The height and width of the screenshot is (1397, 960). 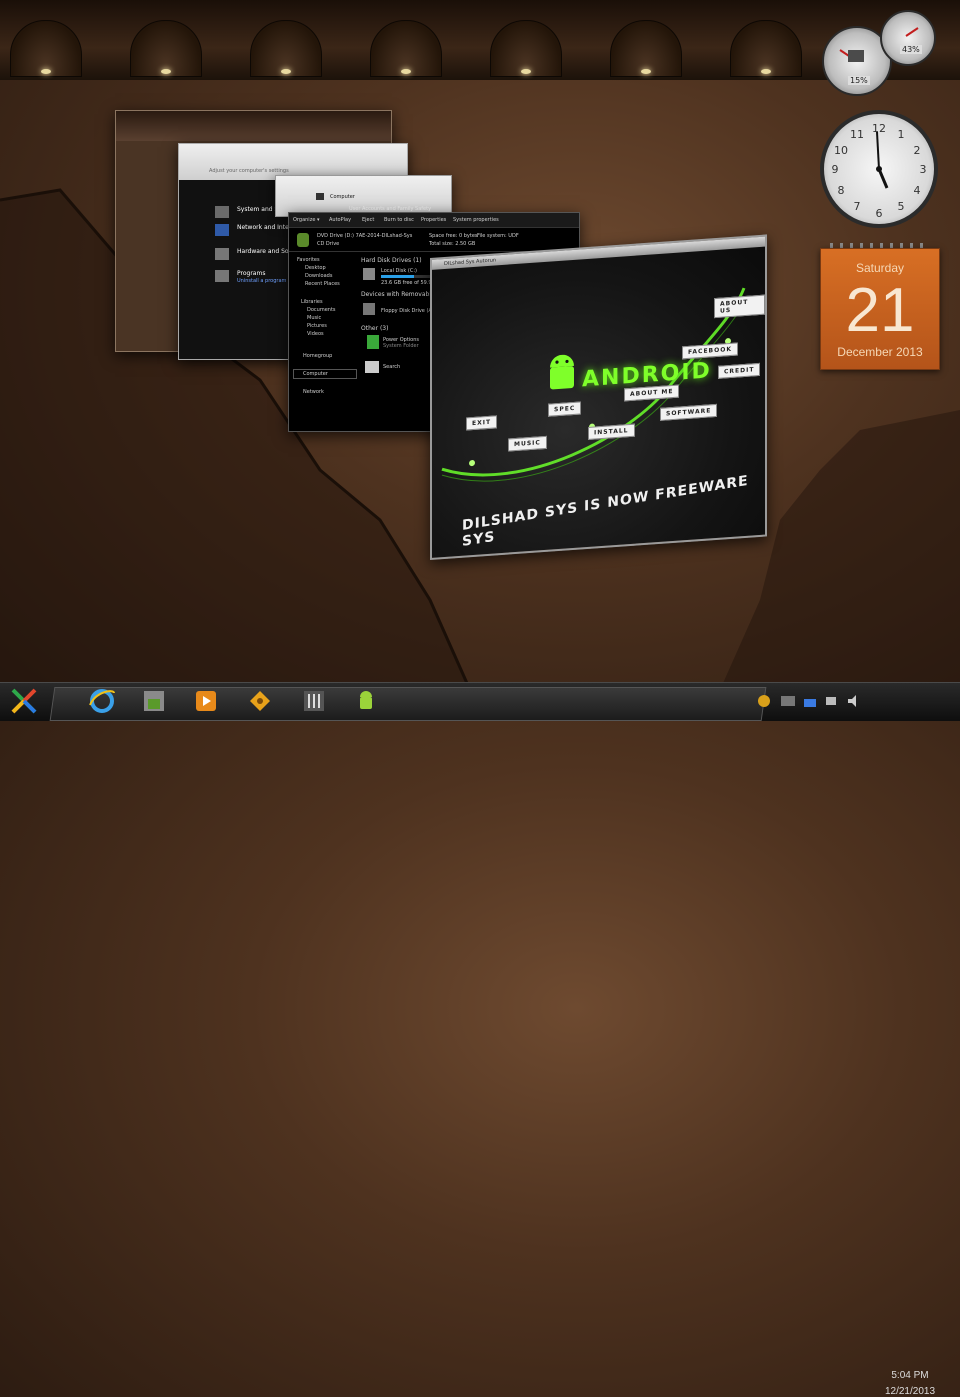 I want to click on local-disk-icon, so click(x=369, y=274).